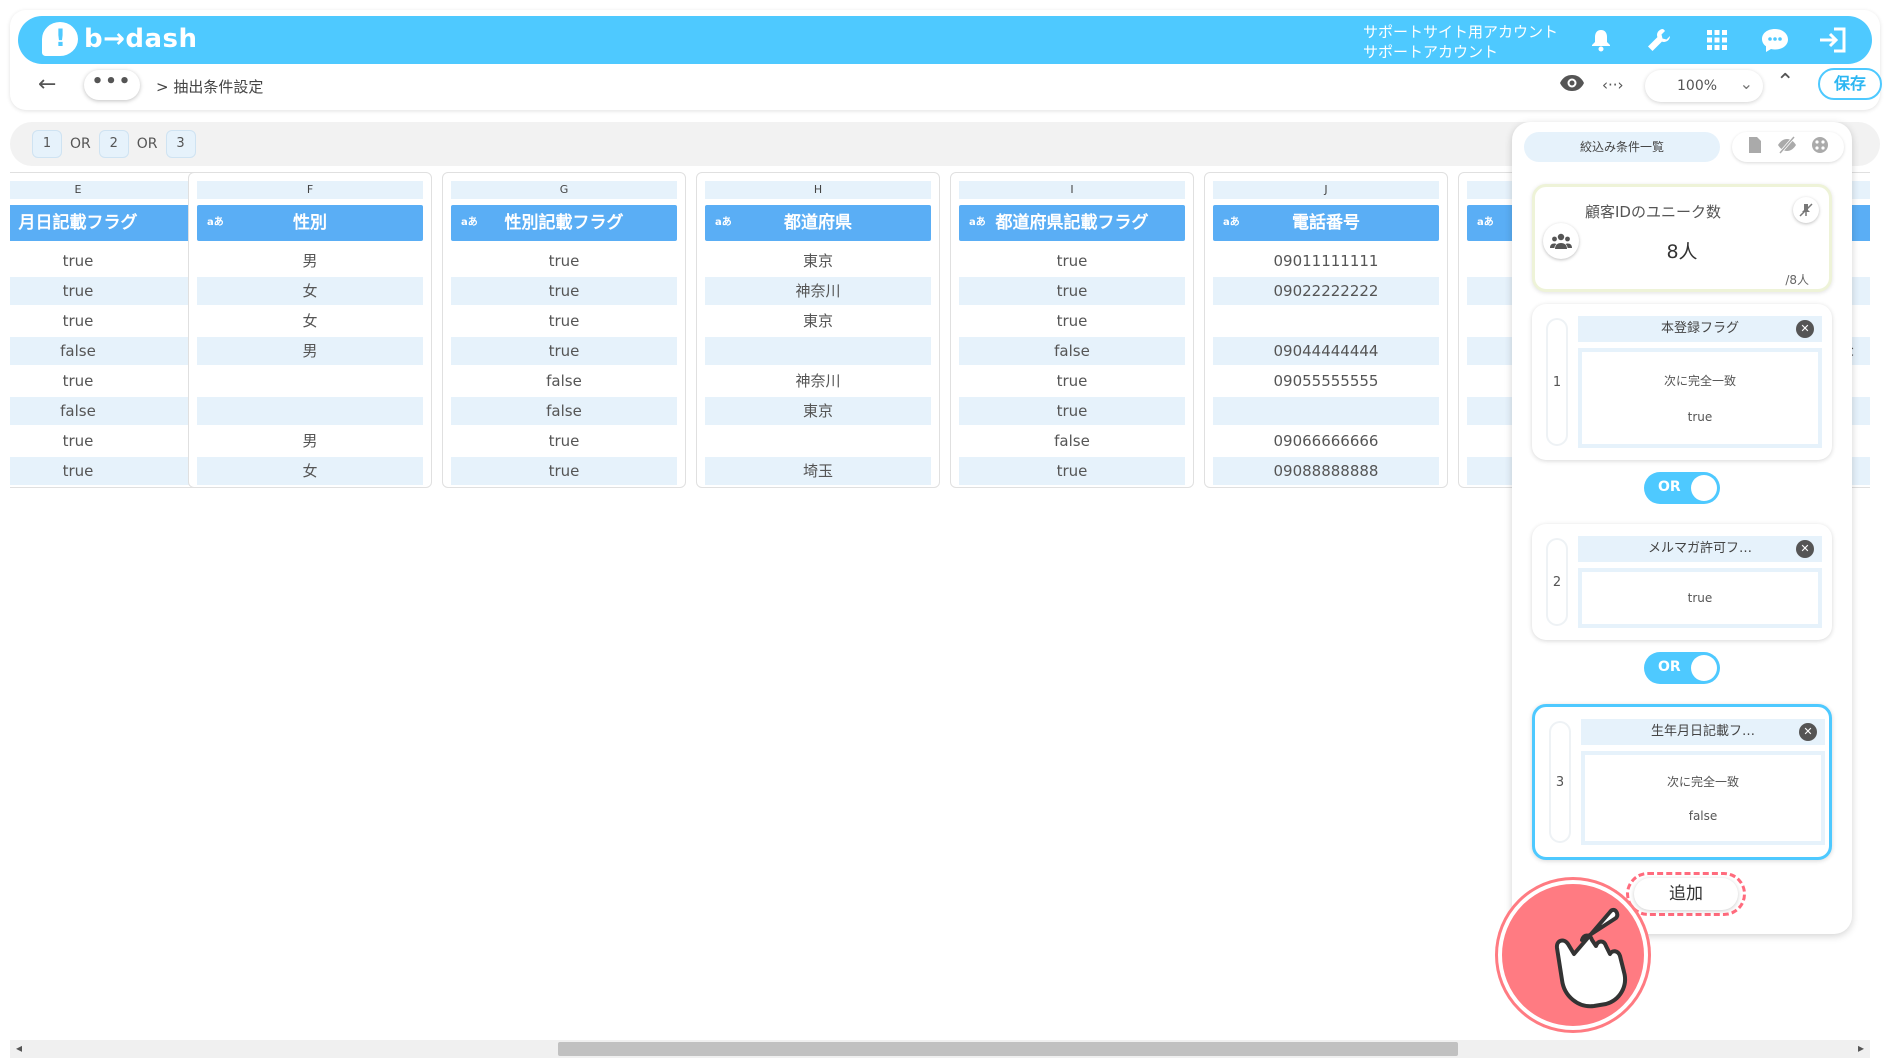  I want to click on horizontal-scrollbar: ◂ ▸, so click(940, 1049).